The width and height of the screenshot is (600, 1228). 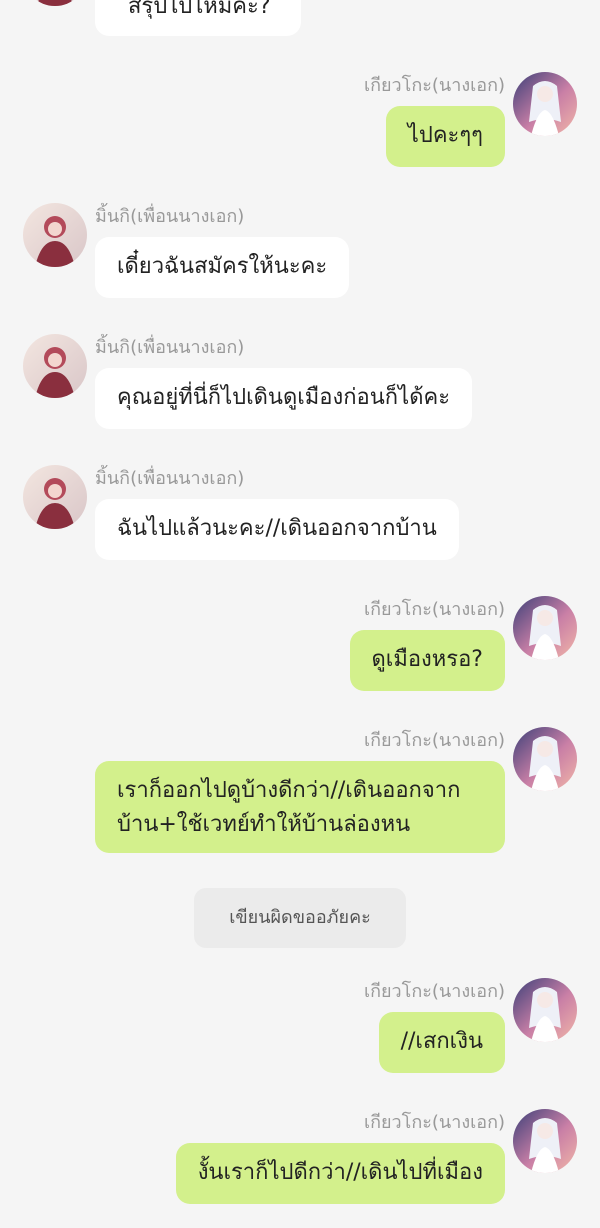 I want to click on message-text: ดูเมืองหรอ?, so click(x=427, y=659).